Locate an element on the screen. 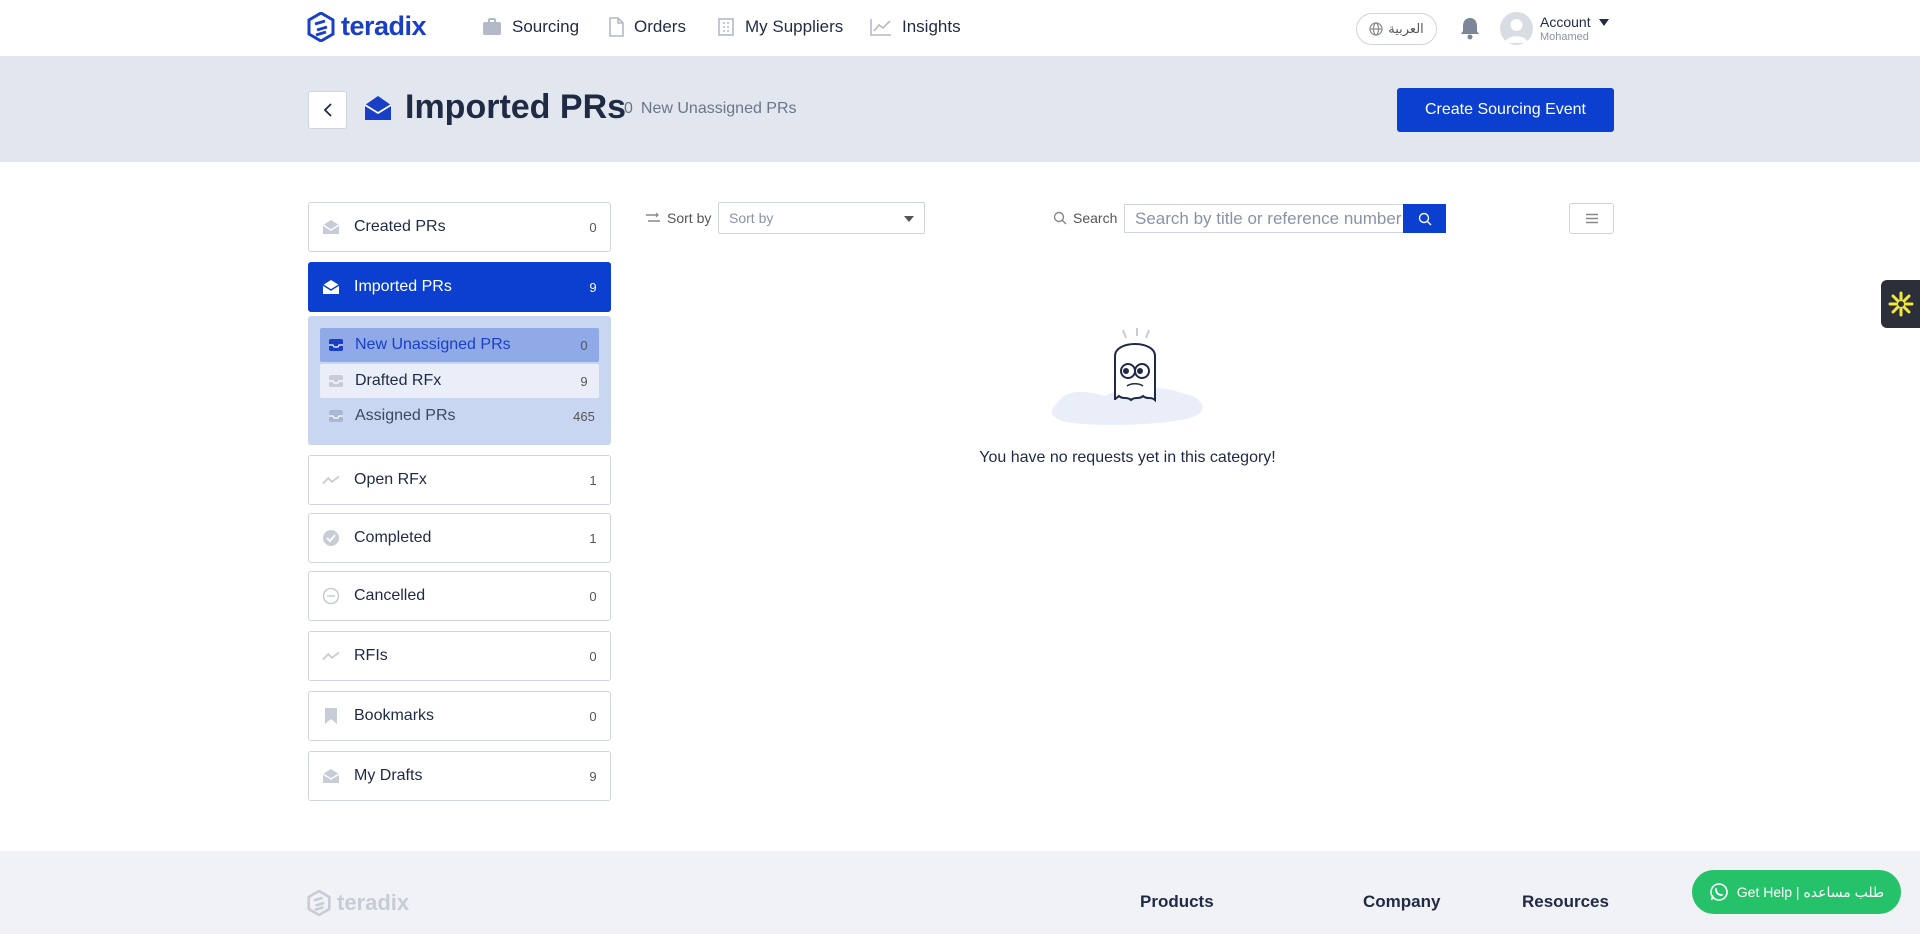 Image resolution: width=1920 pixels, height=934 pixels. sidebar-item-label: RFIs is located at coordinates (371, 655).